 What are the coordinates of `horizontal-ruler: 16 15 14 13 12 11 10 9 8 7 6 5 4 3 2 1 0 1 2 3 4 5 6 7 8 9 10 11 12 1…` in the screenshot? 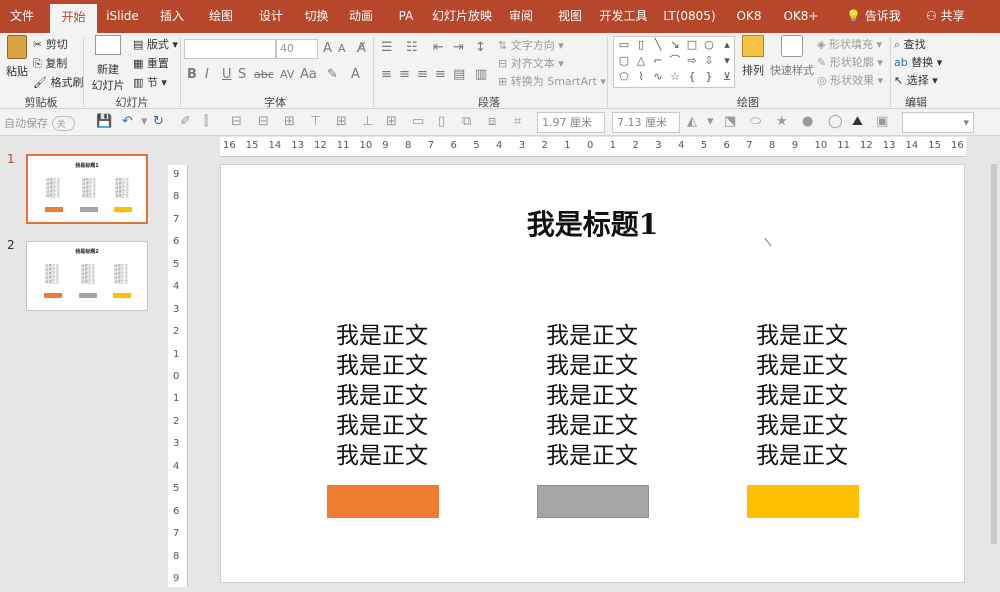 It's located at (593, 147).